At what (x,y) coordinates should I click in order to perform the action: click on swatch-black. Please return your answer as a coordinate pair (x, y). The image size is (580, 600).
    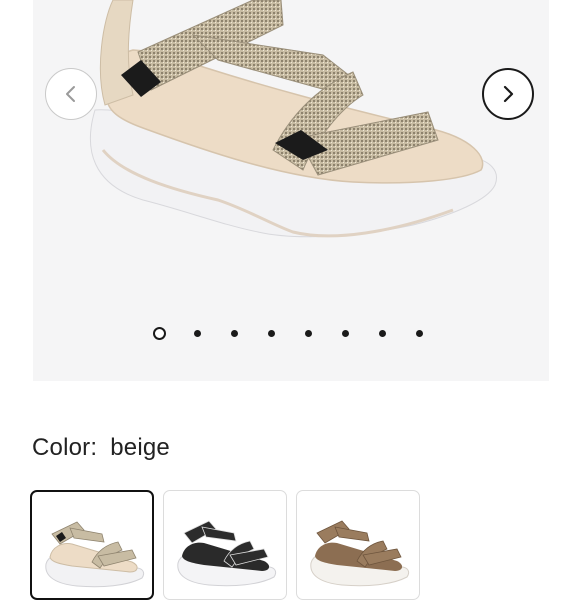
    Looking at the image, I should click on (225, 545).